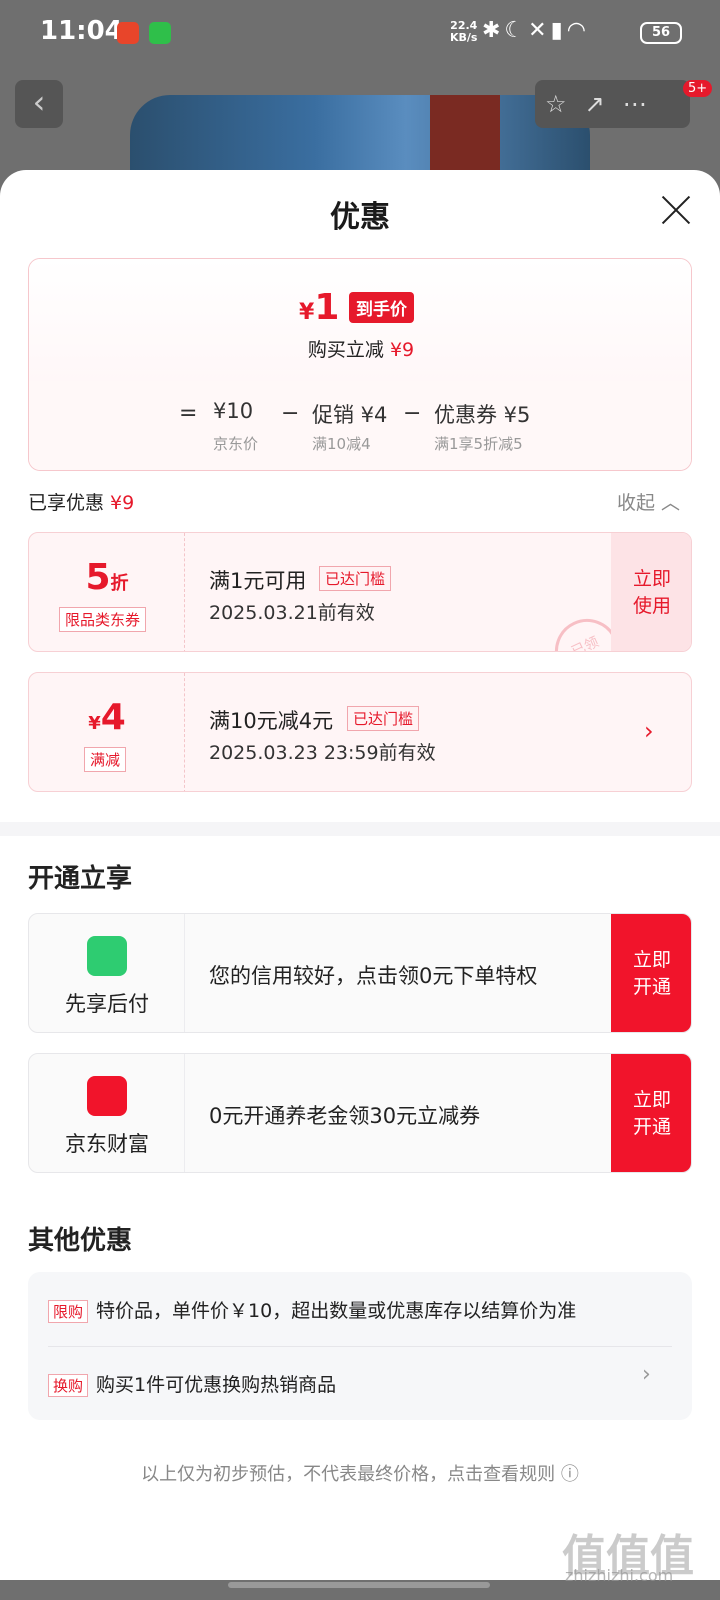  What do you see at coordinates (359, 1585) in the screenshot?
I see `home-indicator` at bounding box center [359, 1585].